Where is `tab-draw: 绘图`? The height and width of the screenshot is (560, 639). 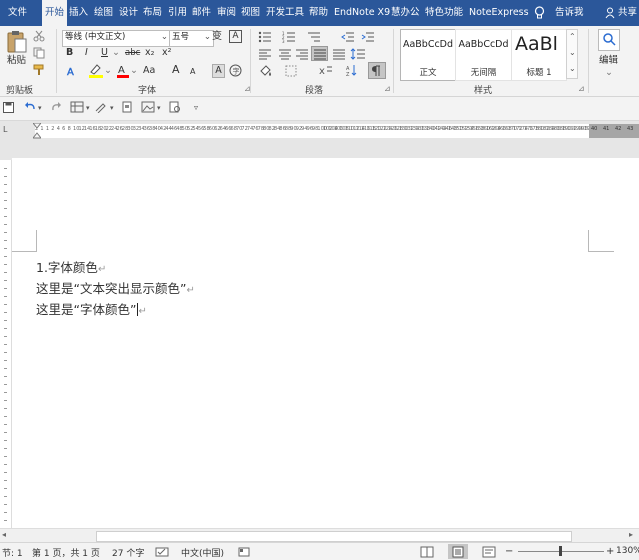
tab-draw: 绘图 is located at coordinates (103, 13).